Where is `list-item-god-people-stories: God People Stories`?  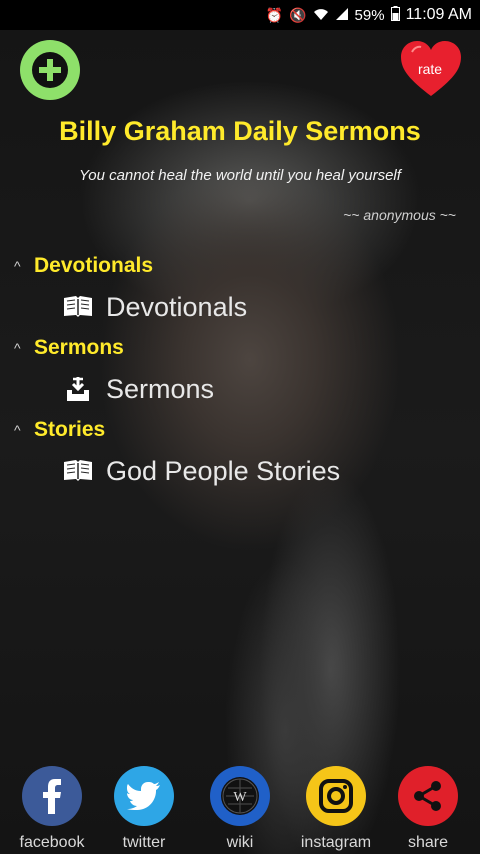
list-item-god-people-stories: God People Stories is located at coordinates (201, 471).